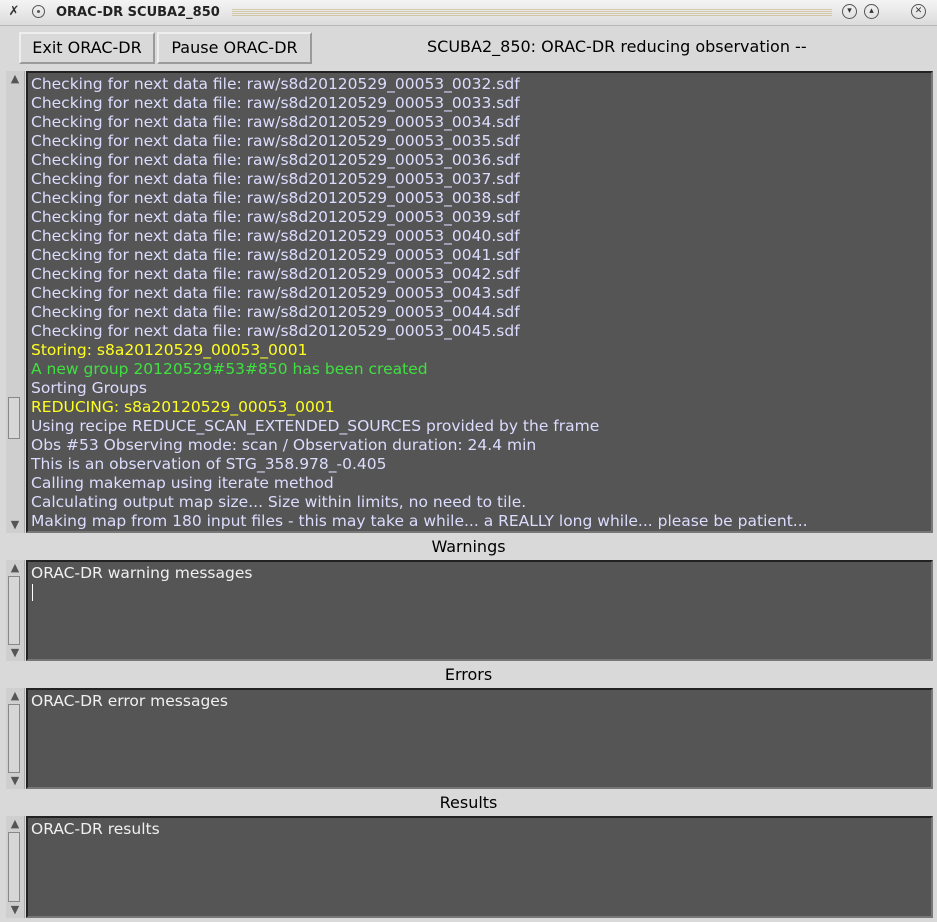 Image resolution: width=937 pixels, height=922 pixels. What do you see at coordinates (234, 48) in the screenshot?
I see `pause-button: Pause ORAC-DR` at bounding box center [234, 48].